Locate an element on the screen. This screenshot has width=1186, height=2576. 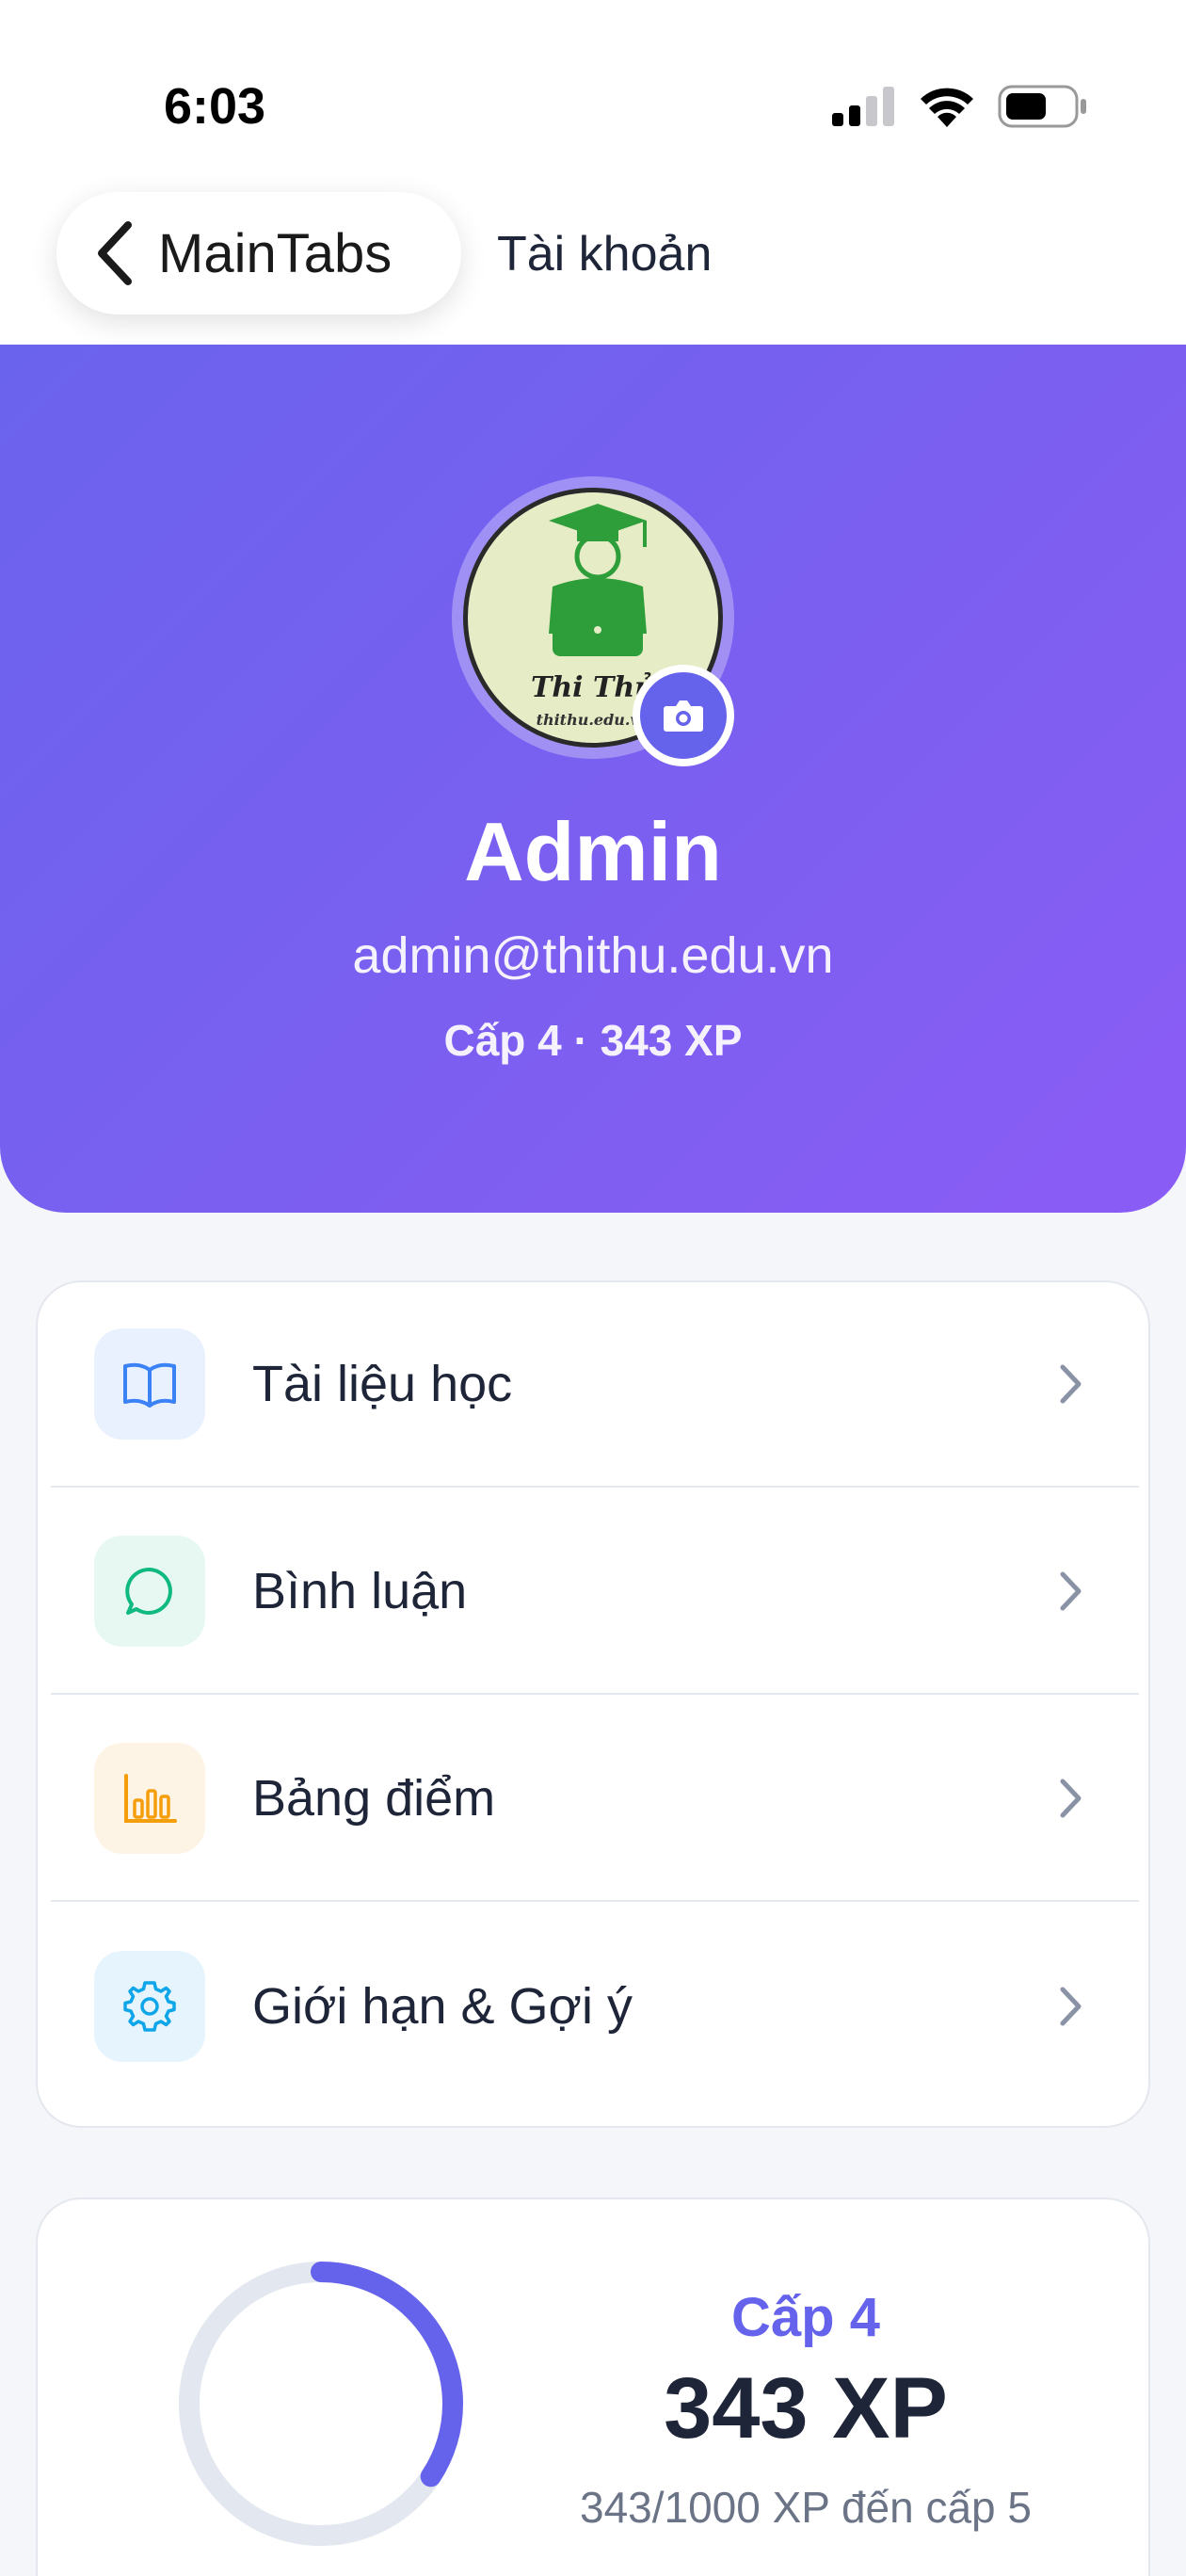
xp-value: 343 XP is located at coordinates (806, 2408).